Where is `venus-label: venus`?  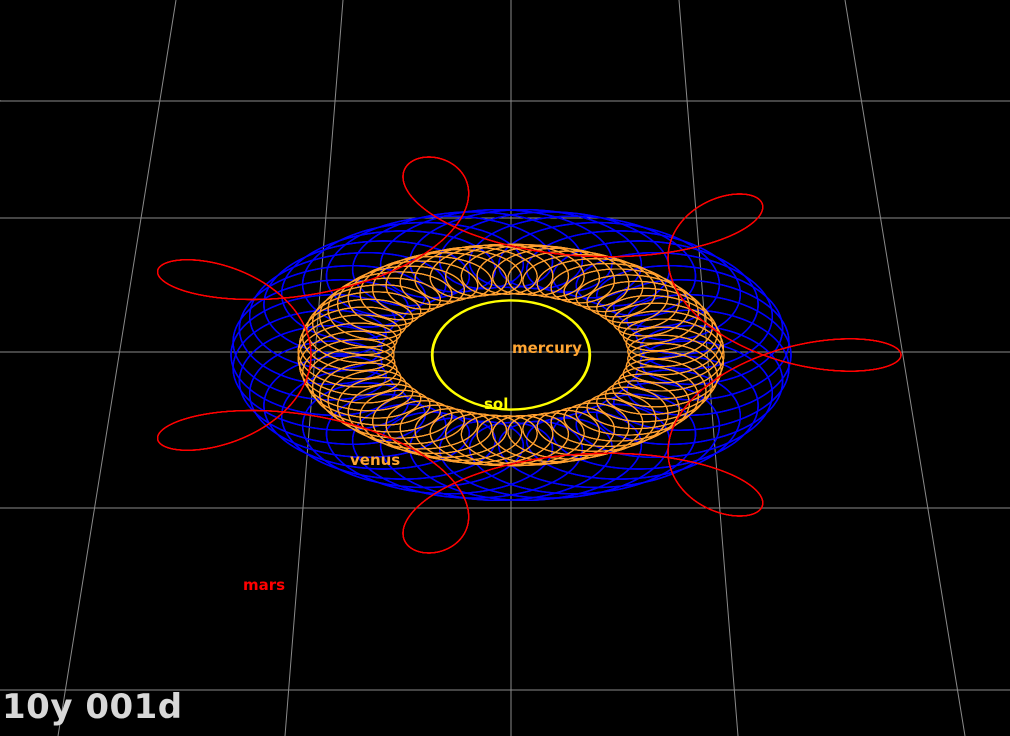
venus-label: venus is located at coordinates (375, 460).